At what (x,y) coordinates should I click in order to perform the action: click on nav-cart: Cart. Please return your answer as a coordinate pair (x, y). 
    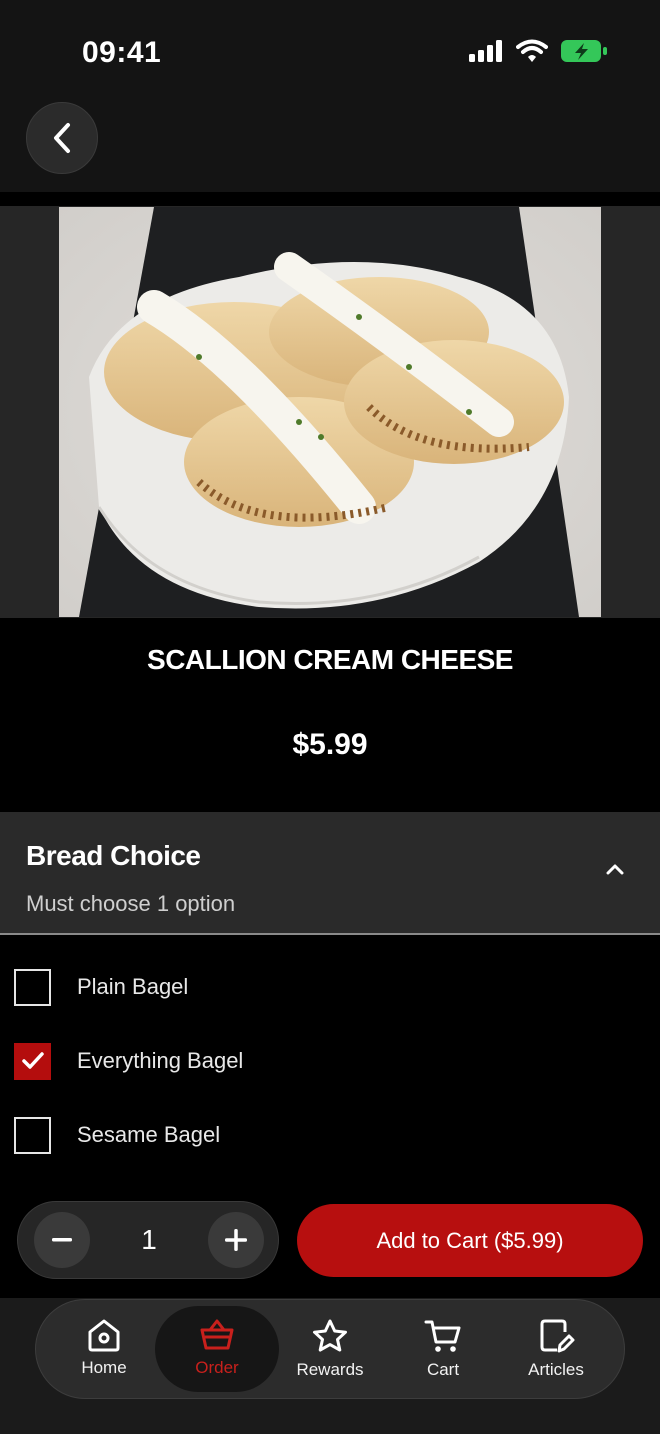
    Looking at the image, I should click on (443, 1349).